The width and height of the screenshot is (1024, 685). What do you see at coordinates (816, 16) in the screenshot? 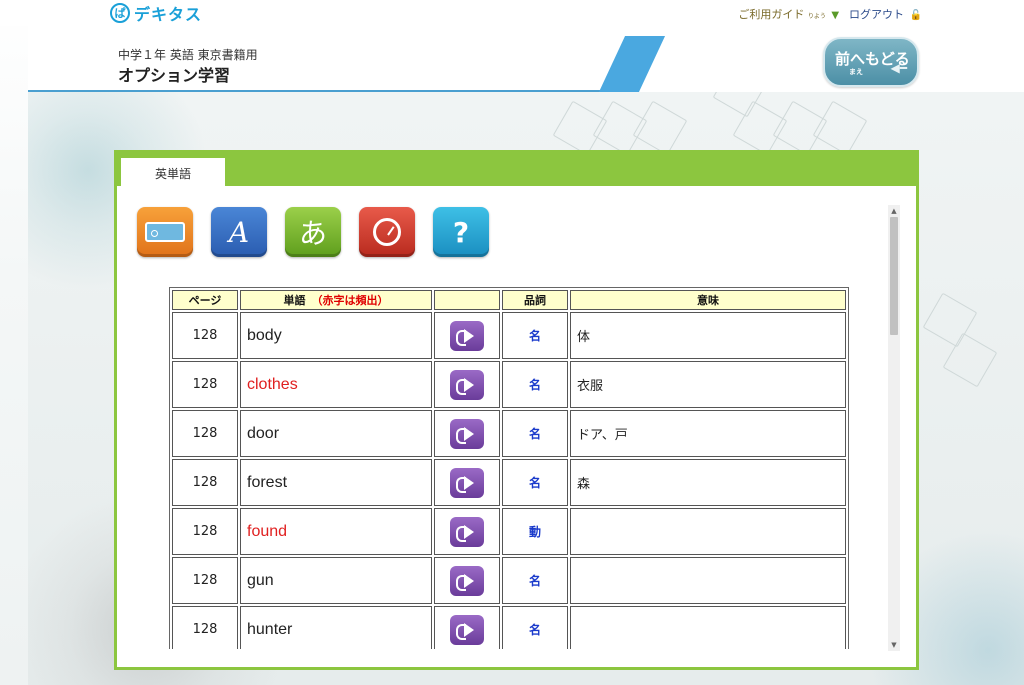
I see `guide-ruby: りよう` at bounding box center [816, 16].